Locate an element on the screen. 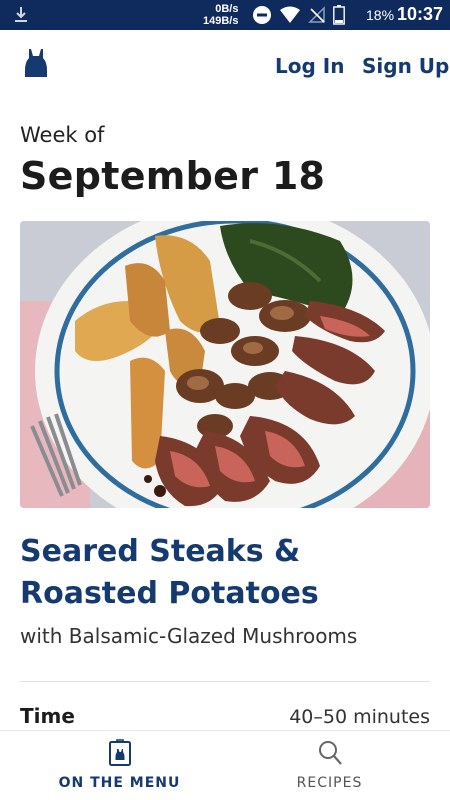 This screenshot has height=800, width=450. week-of-label: Week of is located at coordinates (62, 135).